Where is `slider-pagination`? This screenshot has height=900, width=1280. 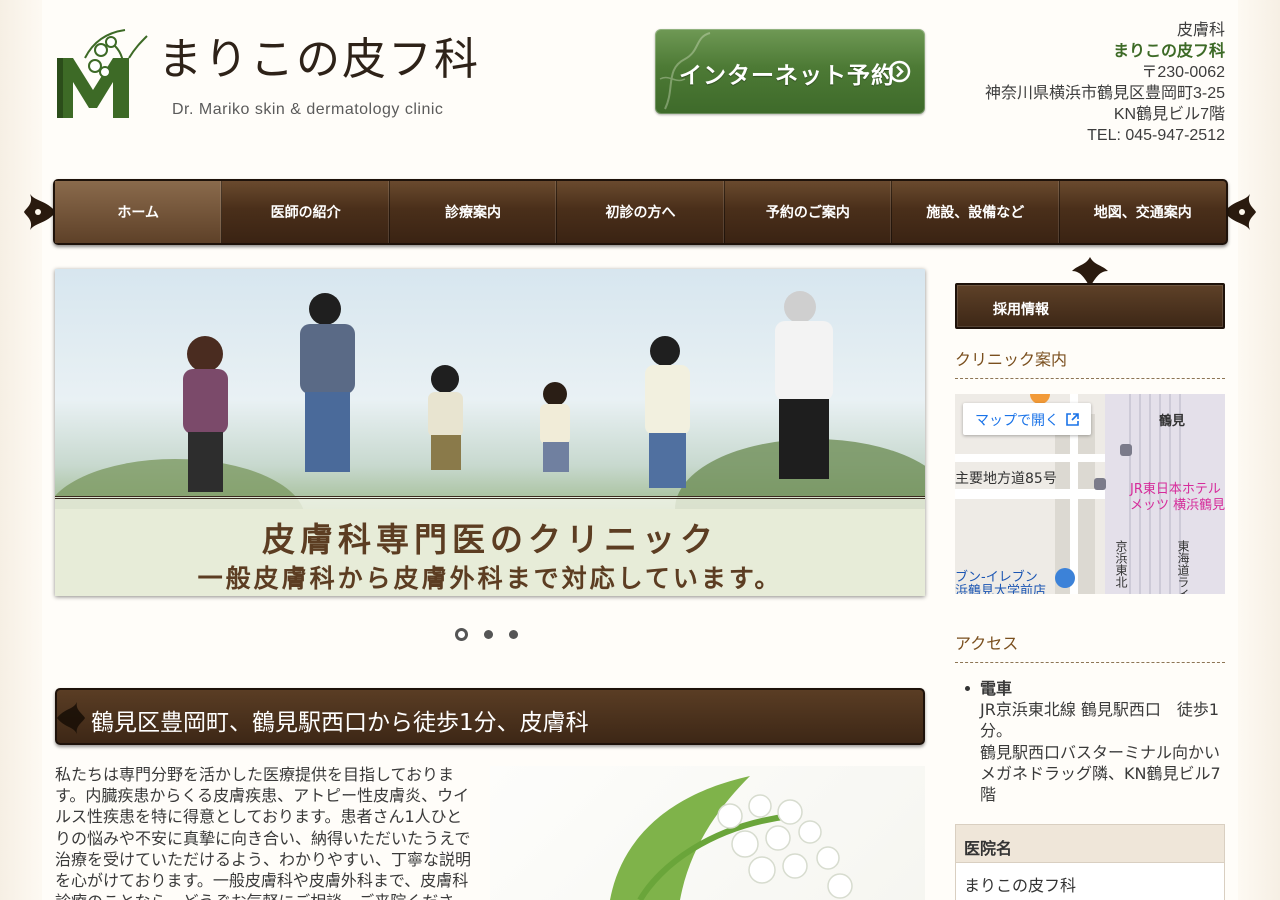
slider-pagination is located at coordinates (486, 634).